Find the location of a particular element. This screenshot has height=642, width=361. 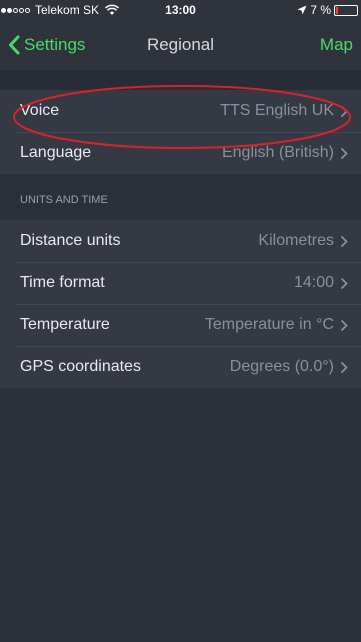

map-button: Map is located at coordinates (336, 45).